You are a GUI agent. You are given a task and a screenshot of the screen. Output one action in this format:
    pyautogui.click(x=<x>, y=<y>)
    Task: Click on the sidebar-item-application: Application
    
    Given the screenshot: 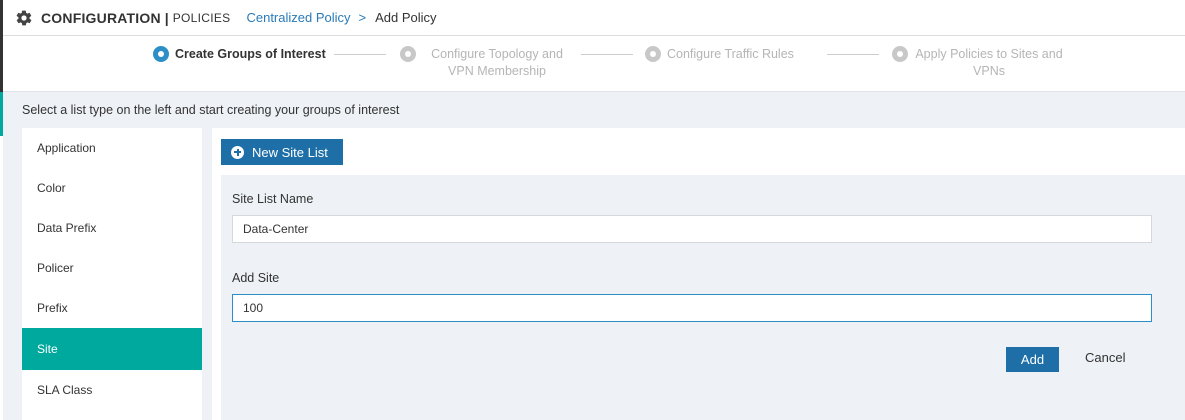 What is the action you would take?
    pyautogui.click(x=112, y=148)
    